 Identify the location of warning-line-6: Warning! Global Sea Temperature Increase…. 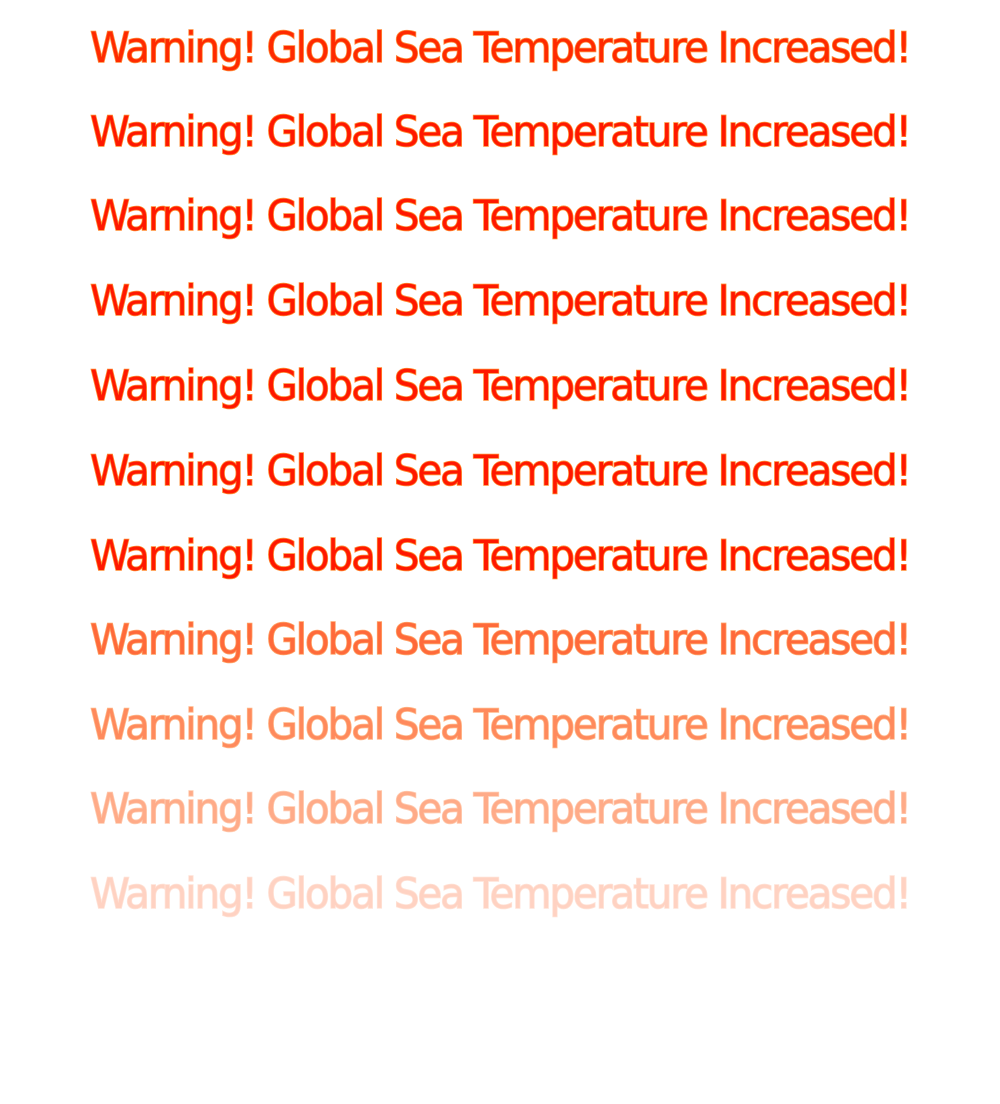
(500, 470).